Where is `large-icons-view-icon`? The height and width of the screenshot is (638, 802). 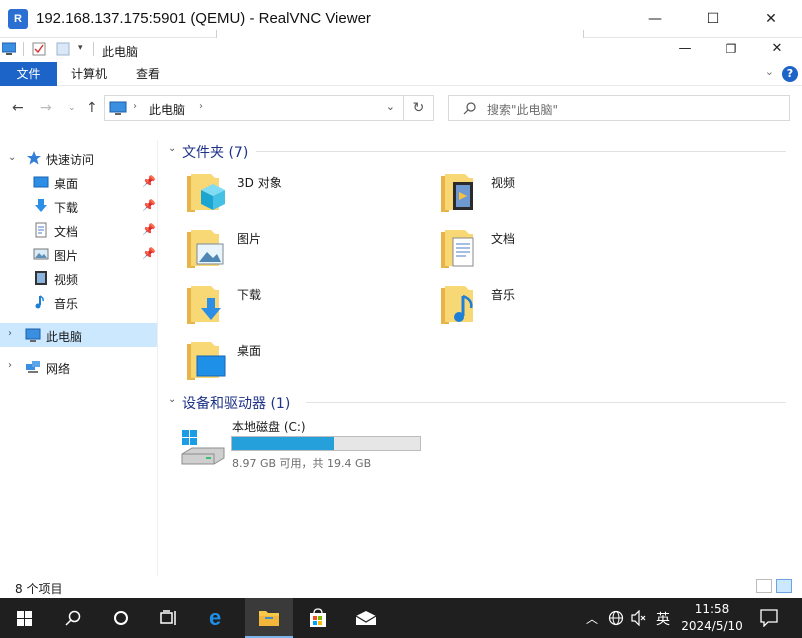 large-icons-view-icon is located at coordinates (784, 586).